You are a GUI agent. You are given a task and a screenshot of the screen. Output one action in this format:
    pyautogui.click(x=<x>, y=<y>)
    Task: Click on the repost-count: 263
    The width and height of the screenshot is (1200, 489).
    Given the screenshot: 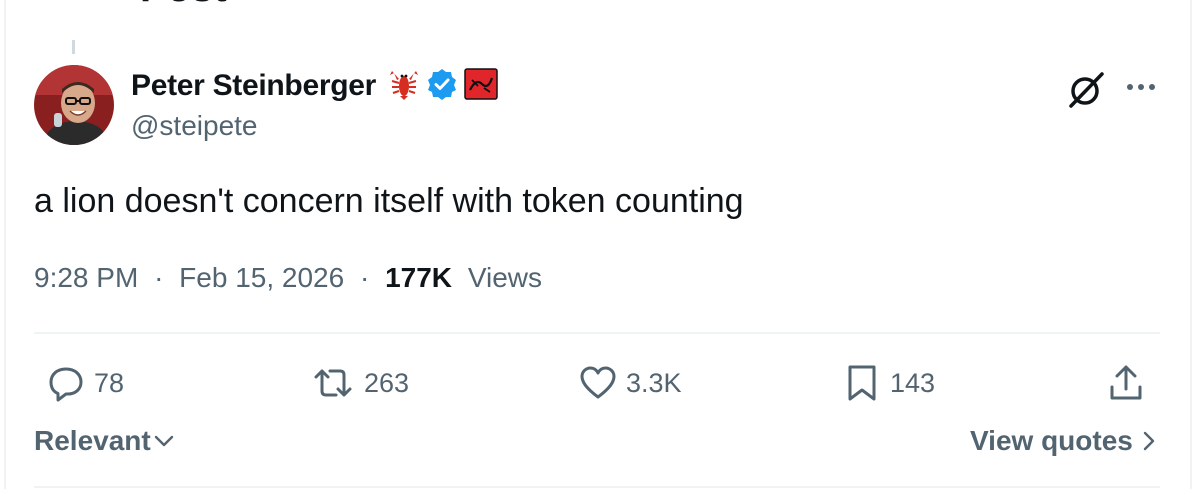 What is the action you would take?
    pyautogui.click(x=387, y=382)
    